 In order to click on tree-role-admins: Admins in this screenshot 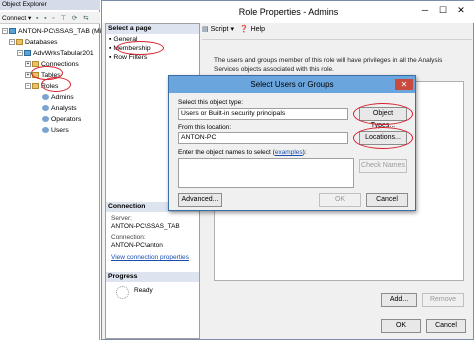, I will do `click(58, 98)`.